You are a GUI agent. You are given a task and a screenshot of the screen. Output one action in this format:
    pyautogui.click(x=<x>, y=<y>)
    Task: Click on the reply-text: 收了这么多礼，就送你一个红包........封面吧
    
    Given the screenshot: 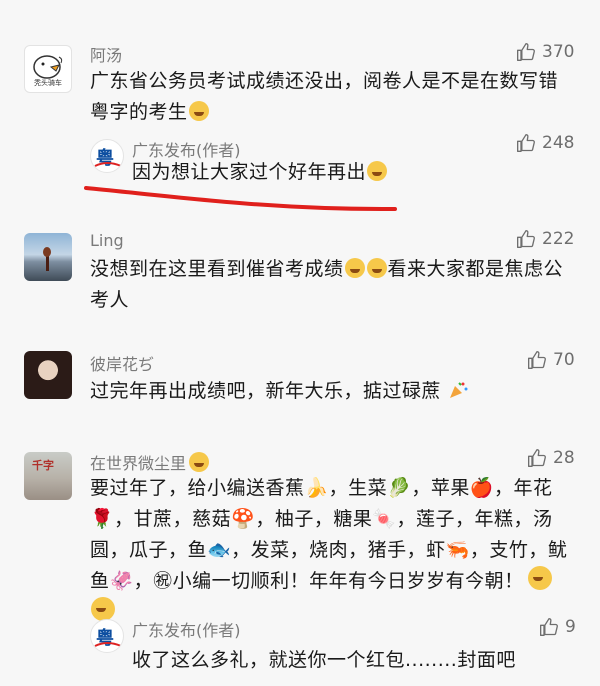 What is the action you would take?
    pyautogui.click(x=324, y=660)
    